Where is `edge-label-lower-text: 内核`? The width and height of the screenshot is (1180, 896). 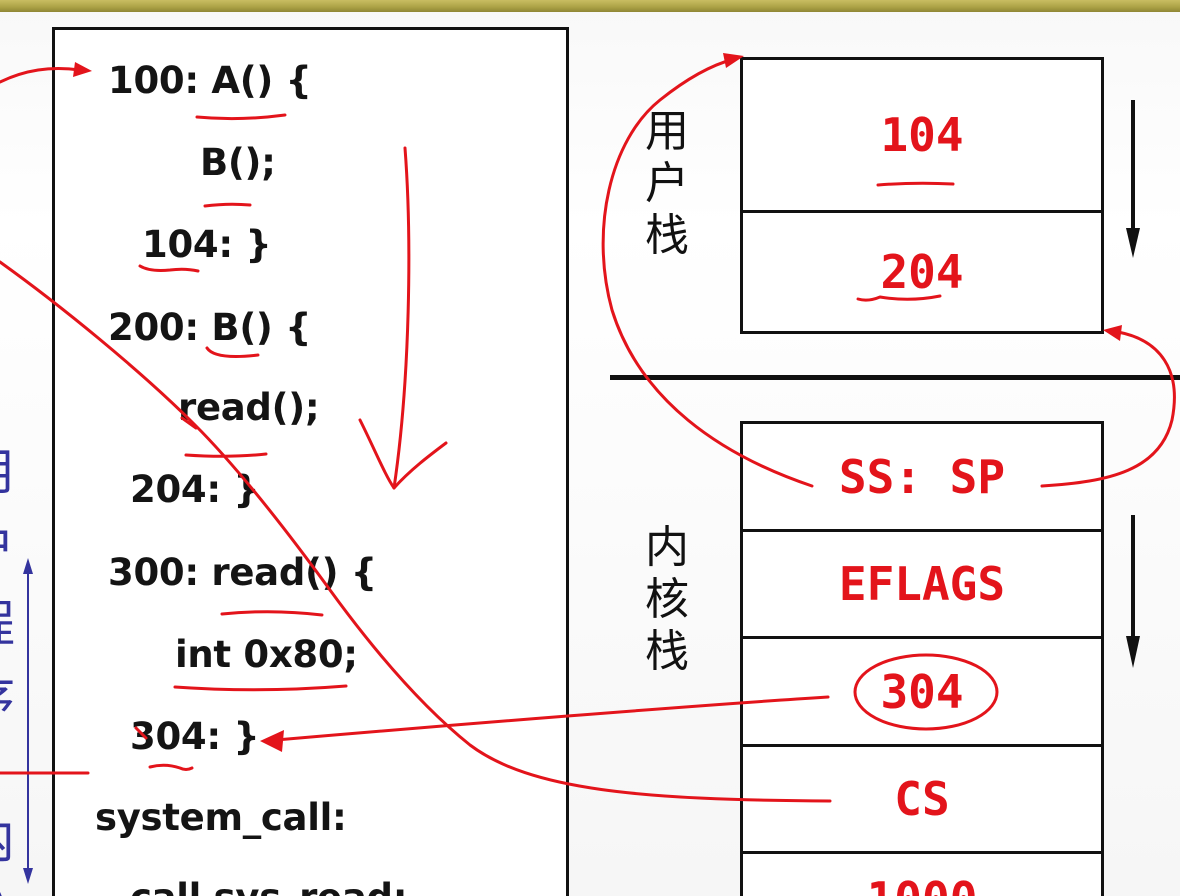
edge-label-lower-text: 内核 is located at coordinates (7, 849).